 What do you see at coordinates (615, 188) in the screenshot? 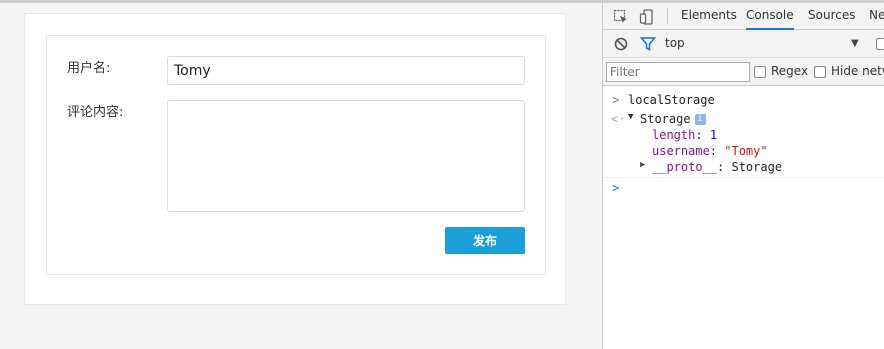
I see `console-prompt-icon: >` at bounding box center [615, 188].